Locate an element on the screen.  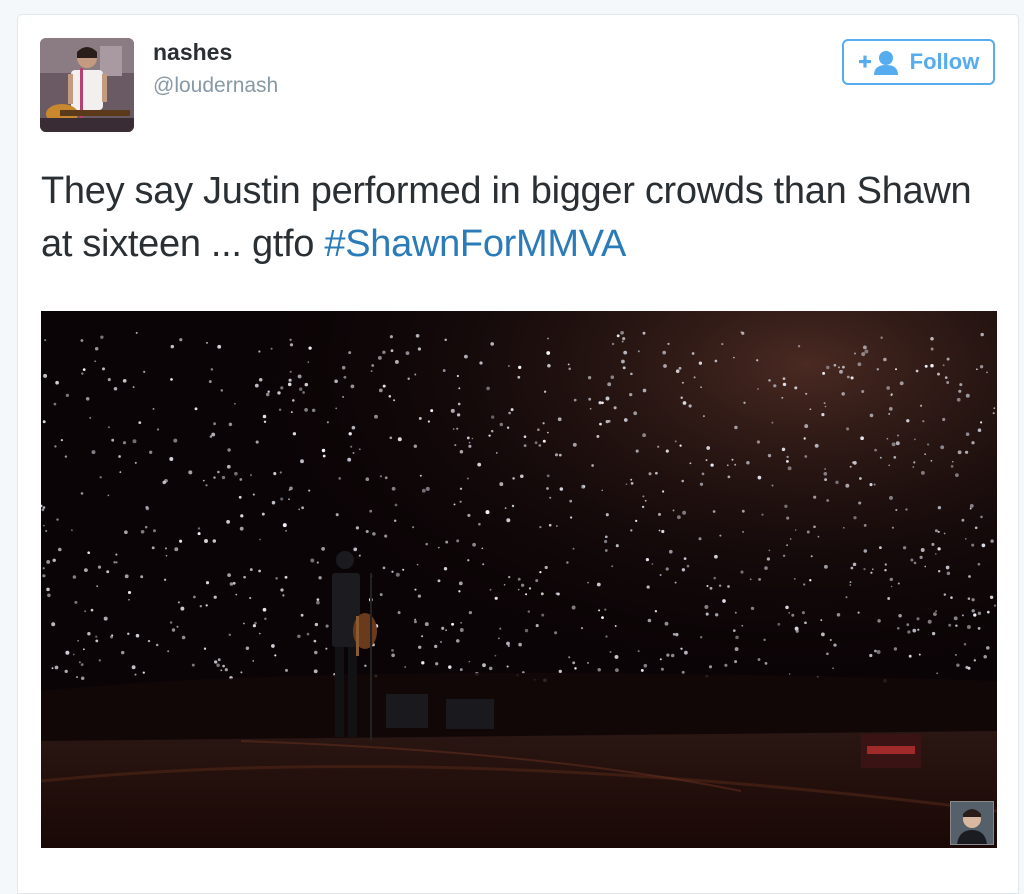
screen-name: @loudernash is located at coordinates (215, 86).